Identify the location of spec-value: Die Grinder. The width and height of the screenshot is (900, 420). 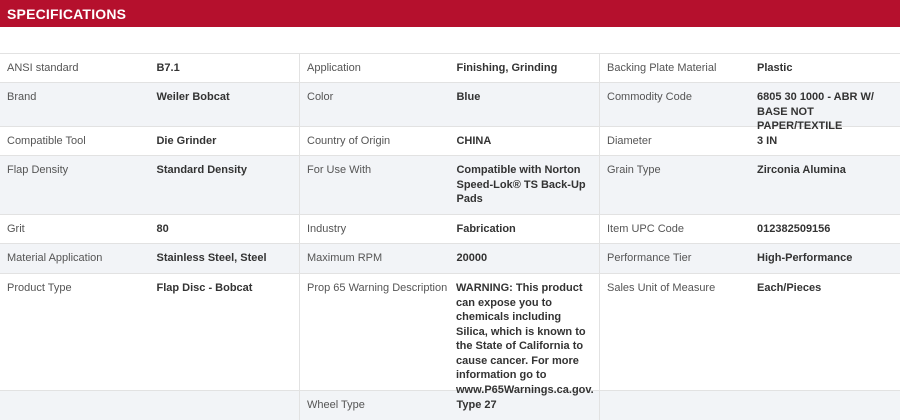
(186, 141).